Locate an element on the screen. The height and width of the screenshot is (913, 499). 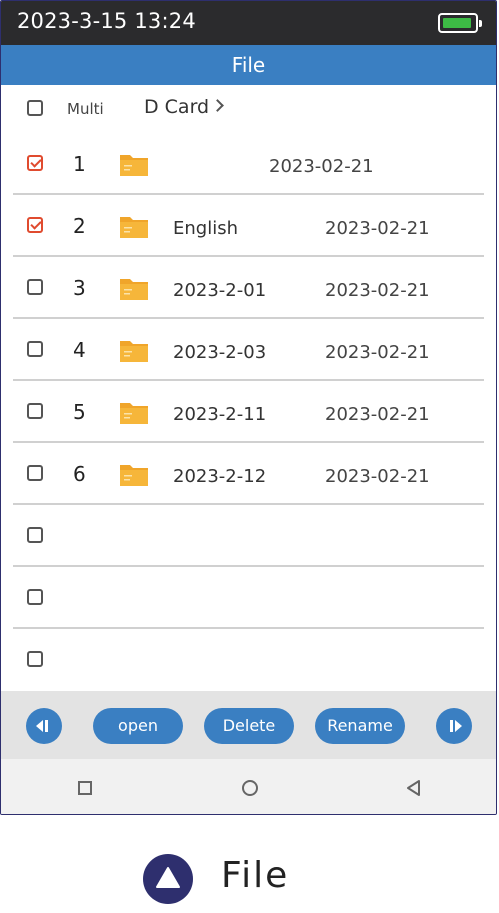
row-number: 4 is located at coordinates (79, 350).